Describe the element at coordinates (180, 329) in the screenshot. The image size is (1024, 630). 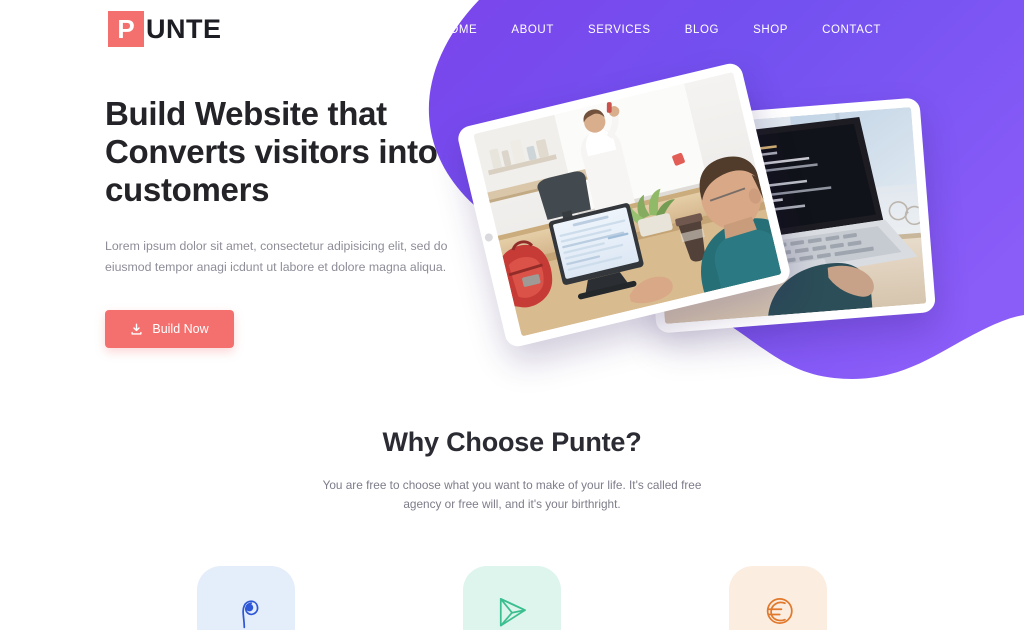
I see `build-now-label: Build Now` at that location.